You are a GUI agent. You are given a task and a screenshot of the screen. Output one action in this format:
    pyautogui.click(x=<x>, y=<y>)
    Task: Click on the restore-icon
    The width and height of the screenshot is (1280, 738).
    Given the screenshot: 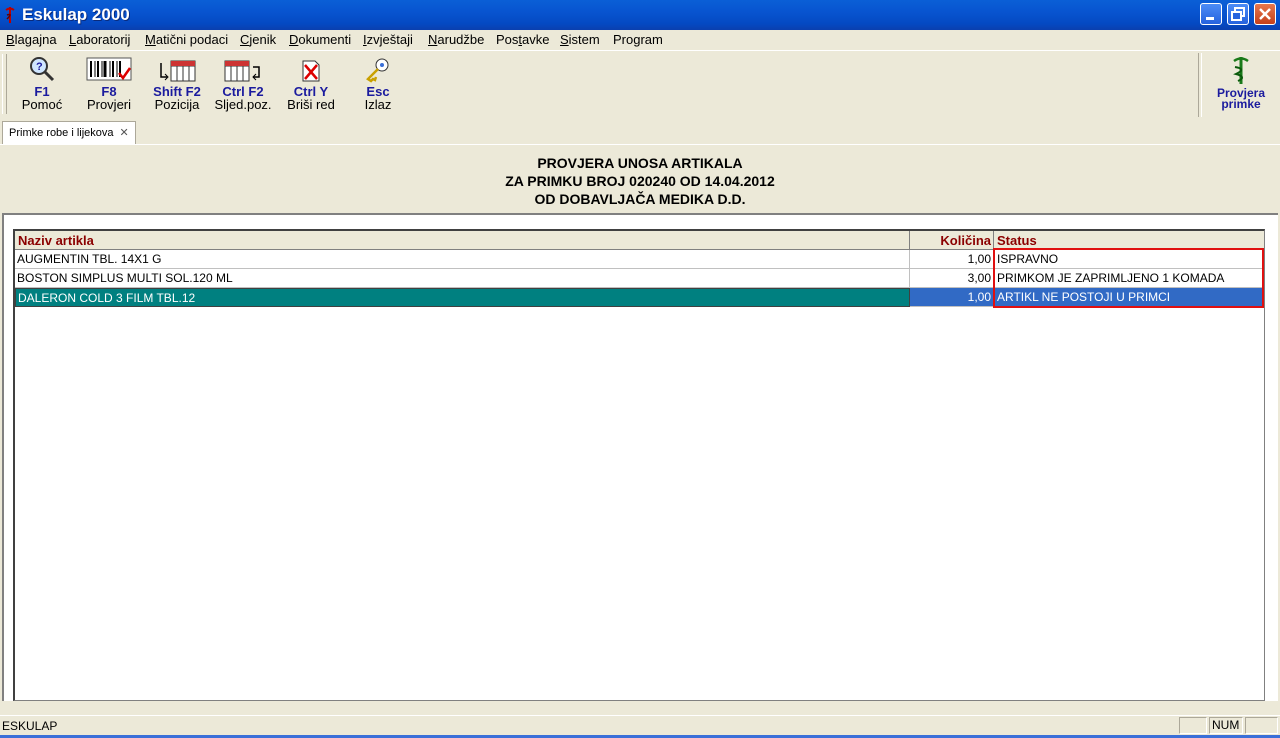 What is the action you would take?
    pyautogui.click(x=1238, y=14)
    